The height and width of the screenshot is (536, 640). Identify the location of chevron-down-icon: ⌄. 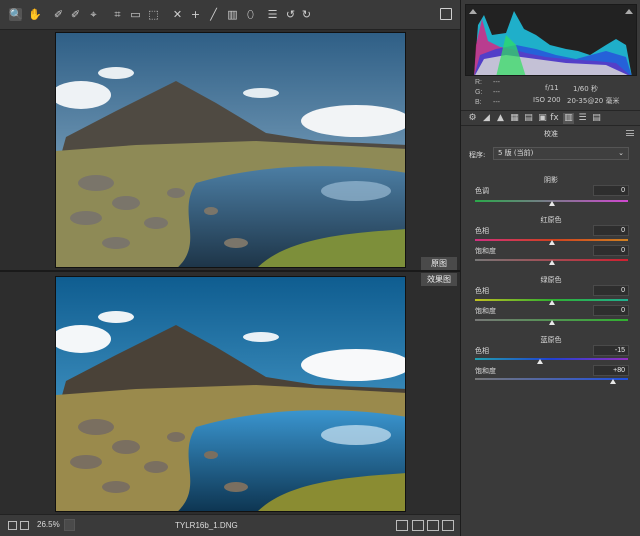
(621, 153).